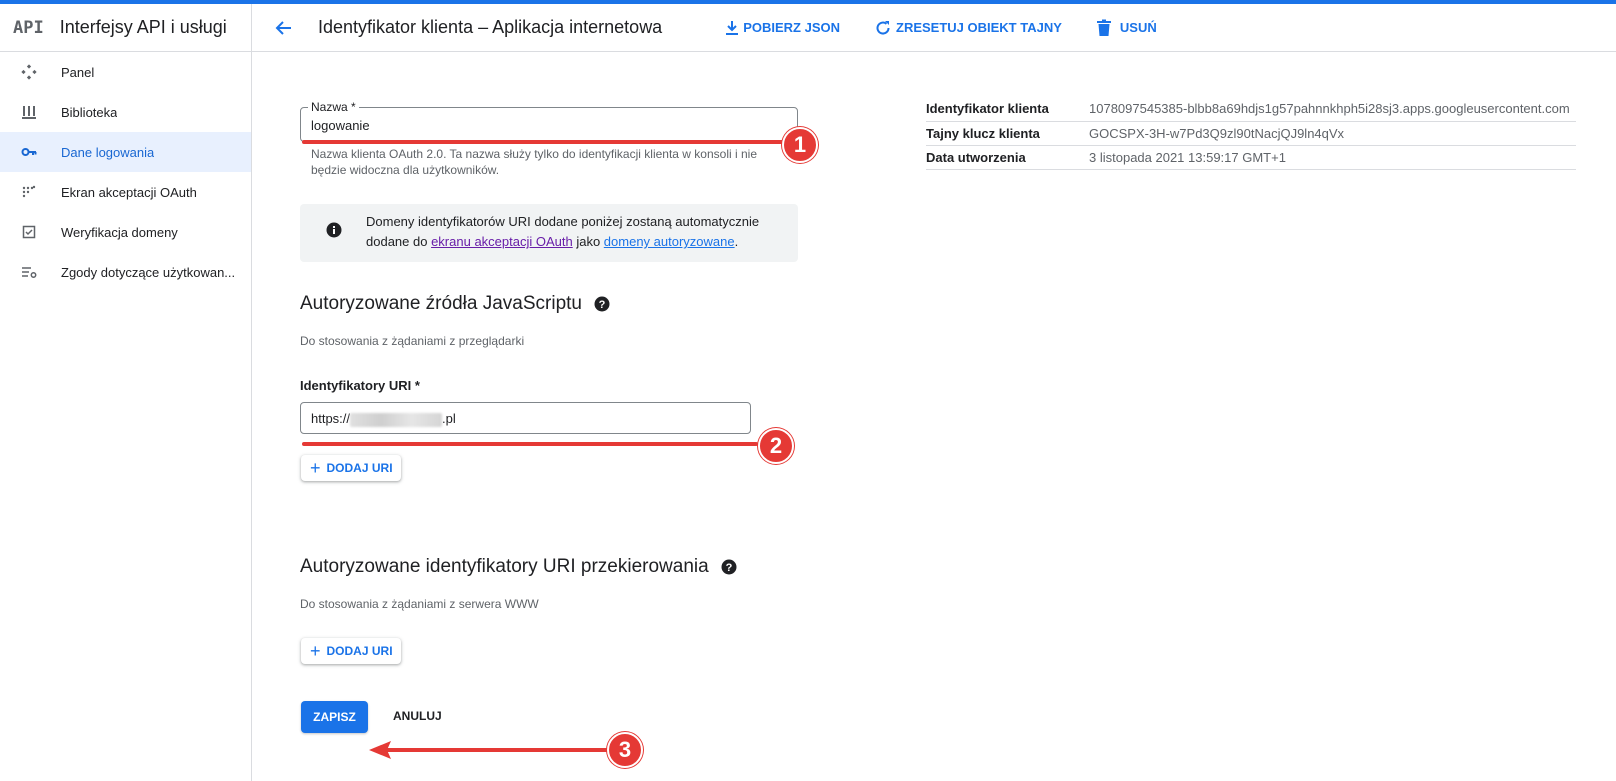  Describe the element at coordinates (419, 604) in the screenshot. I see `redirect-uris-subtitle: Do stosowania z żądaniami z serwera WWW` at that location.